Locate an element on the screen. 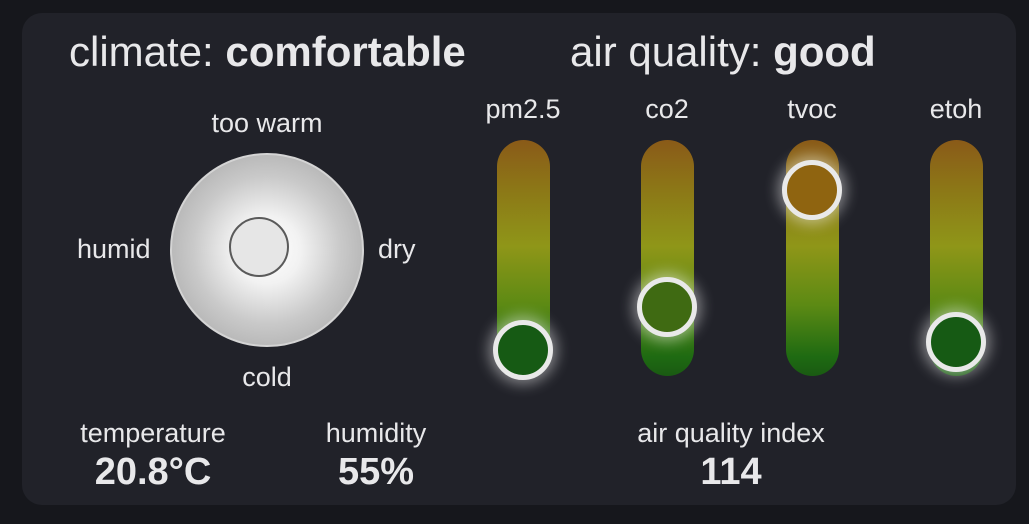 Image resolution: width=1029 pixels, height=524 pixels. climate-status: comfortable is located at coordinates (345, 51).